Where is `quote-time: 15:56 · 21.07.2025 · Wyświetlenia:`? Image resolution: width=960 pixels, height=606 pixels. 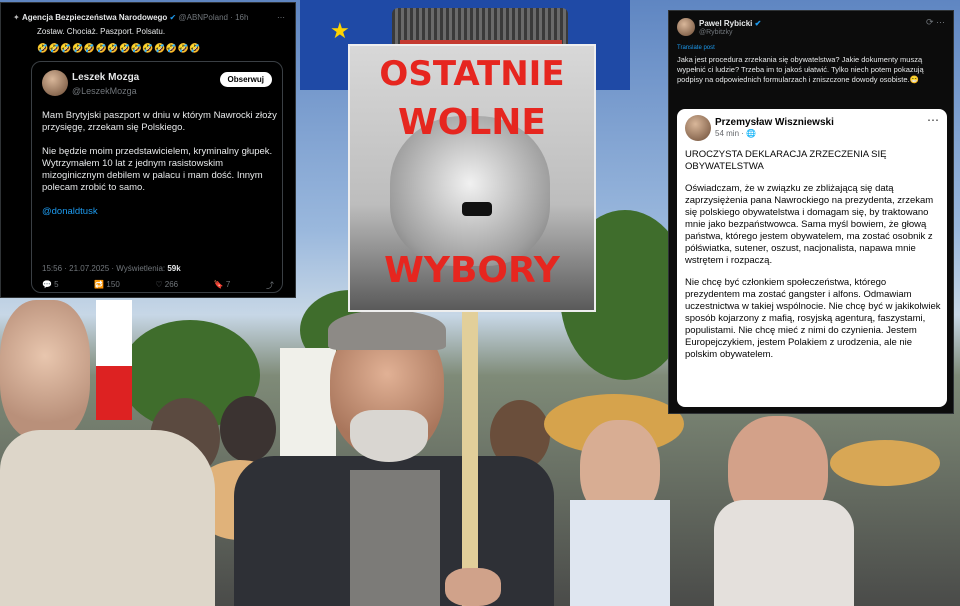
quote-time: 15:56 · 21.07.2025 · Wyświetlenia: is located at coordinates (104, 268).